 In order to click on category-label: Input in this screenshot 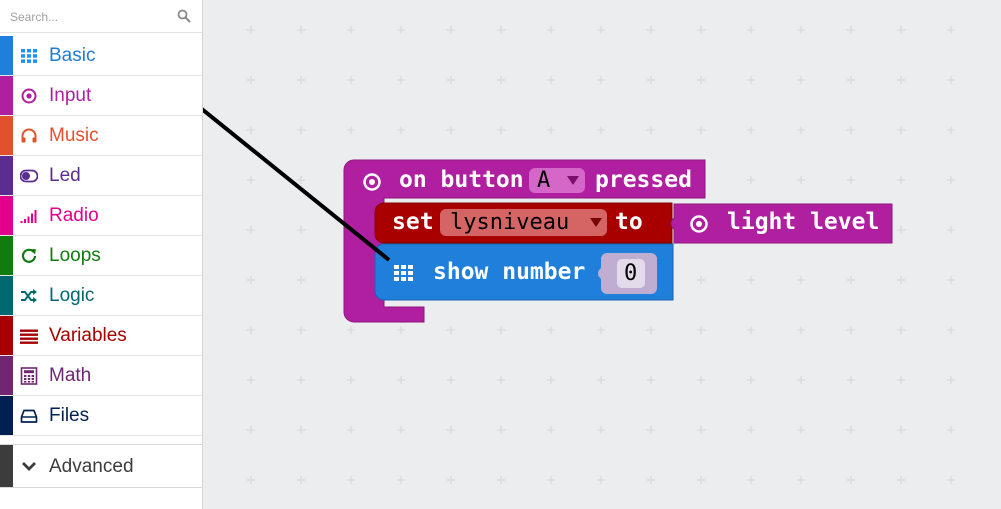, I will do `click(70, 95)`.